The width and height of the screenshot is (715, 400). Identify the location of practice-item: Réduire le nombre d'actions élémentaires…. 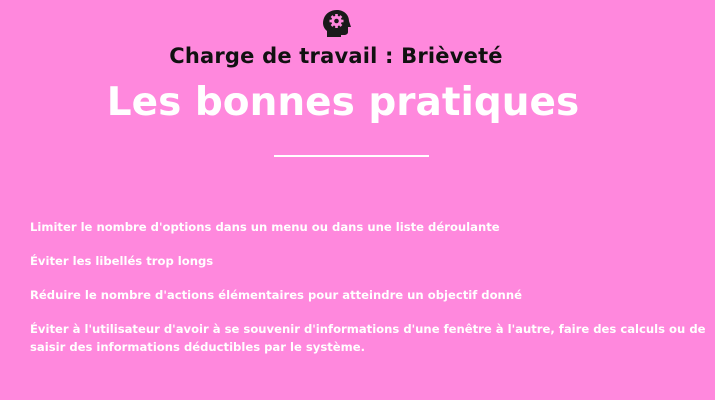
(276, 295).